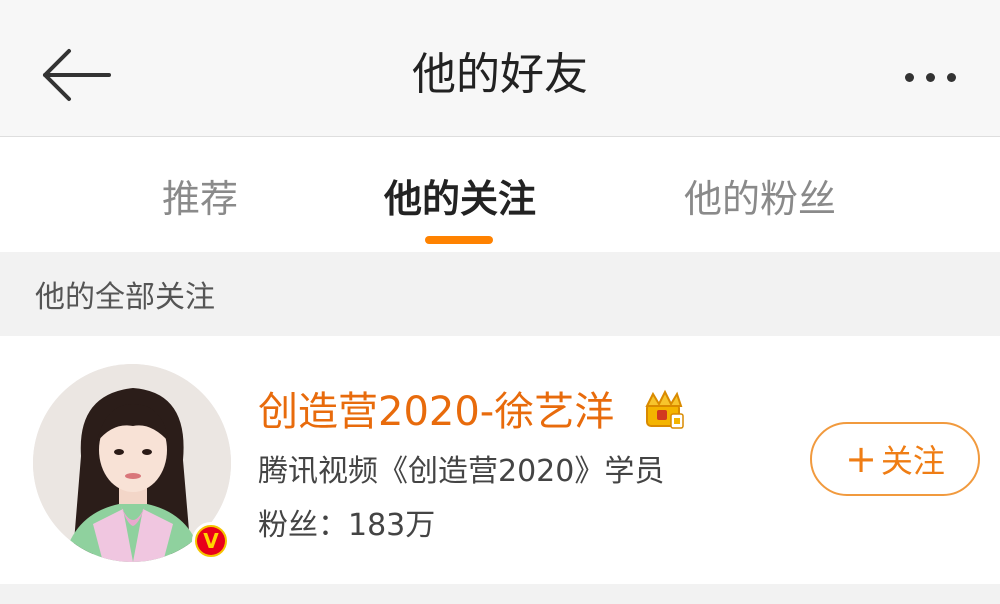 This screenshot has height=604, width=1000. I want to click on active-tab-indicator, so click(459, 240).